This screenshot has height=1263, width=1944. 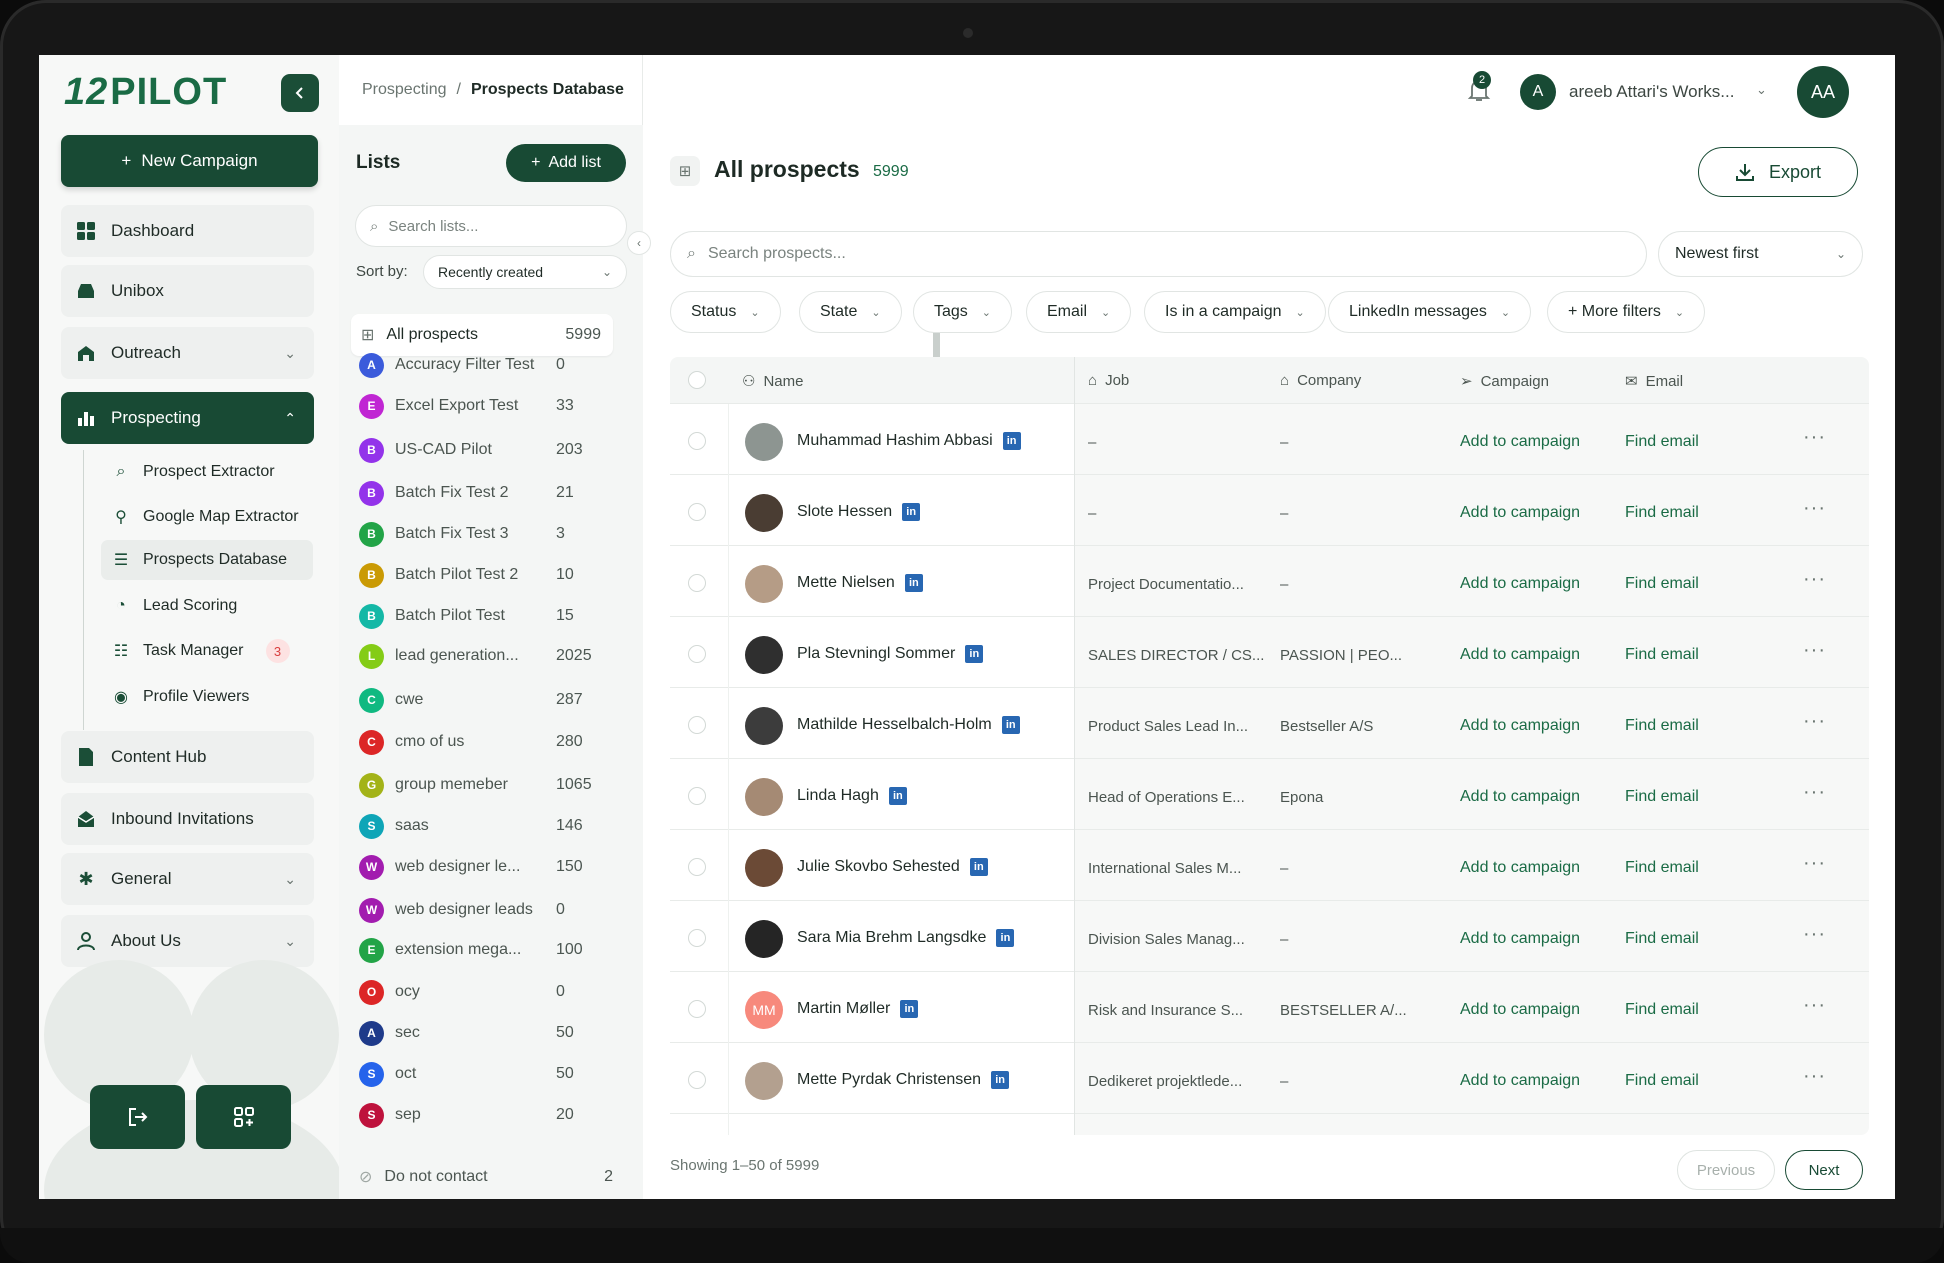 What do you see at coordinates (908, 725) in the screenshot?
I see `prospect-name: Mathilde Hesselbalch-Holm in` at bounding box center [908, 725].